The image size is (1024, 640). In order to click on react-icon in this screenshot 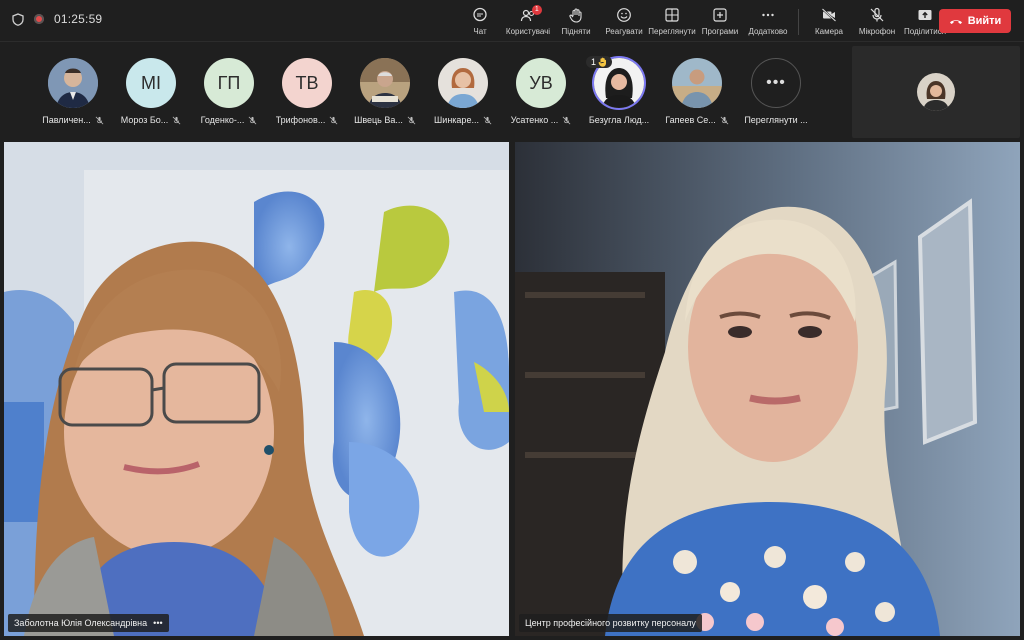, I will do `click(624, 15)`.